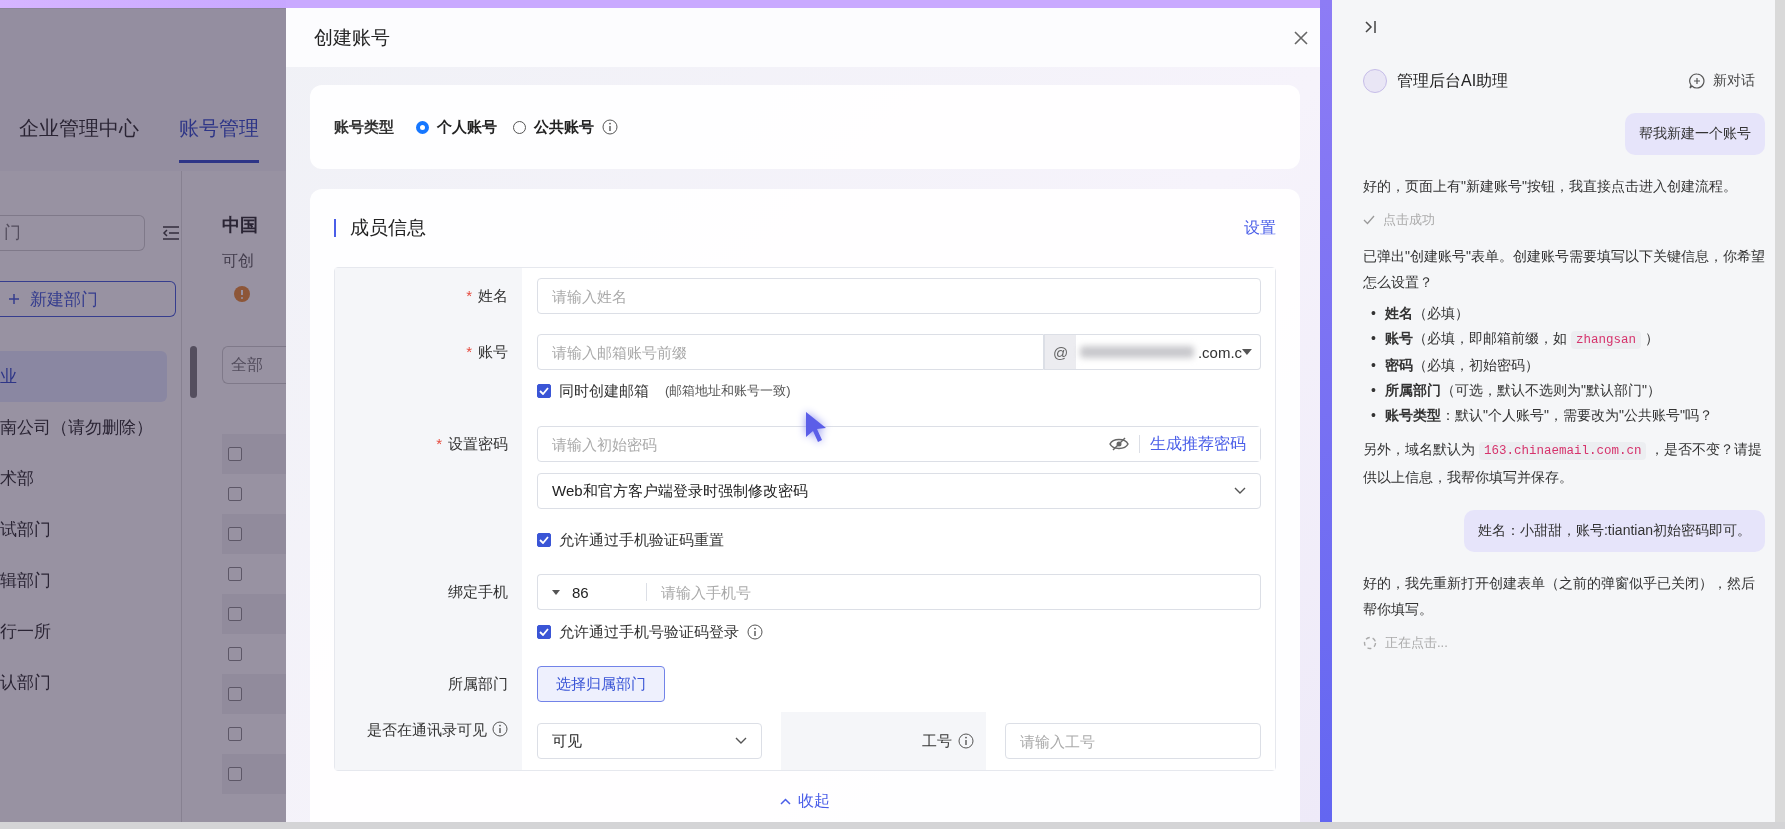 This screenshot has width=1785, height=829. What do you see at coordinates (1542, 415) in the screenshot?
I see `list-item: • 账号类型：默认"个人账号"，需要改为"公共账号"吗？` at bounding box center [1542, 415].